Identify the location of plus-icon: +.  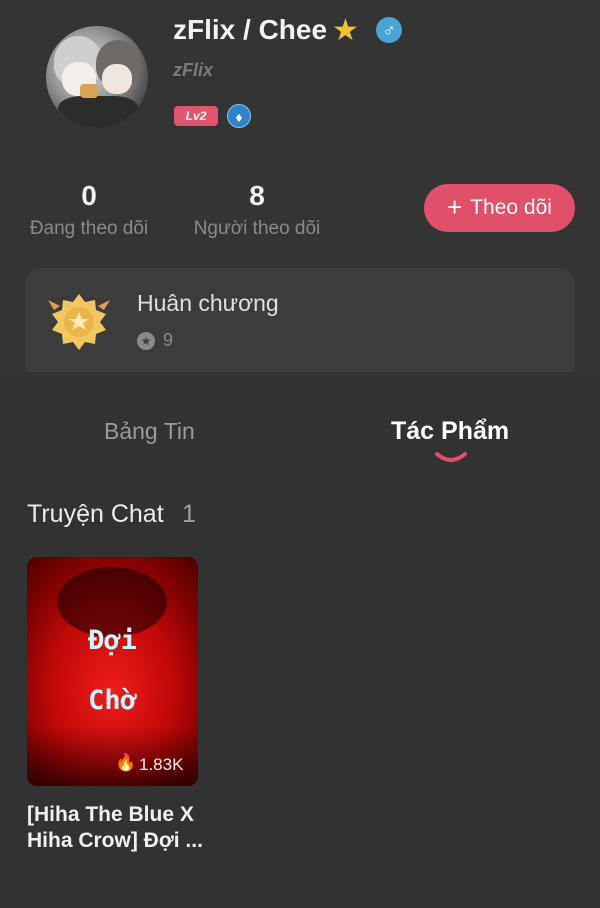
(455, 207).